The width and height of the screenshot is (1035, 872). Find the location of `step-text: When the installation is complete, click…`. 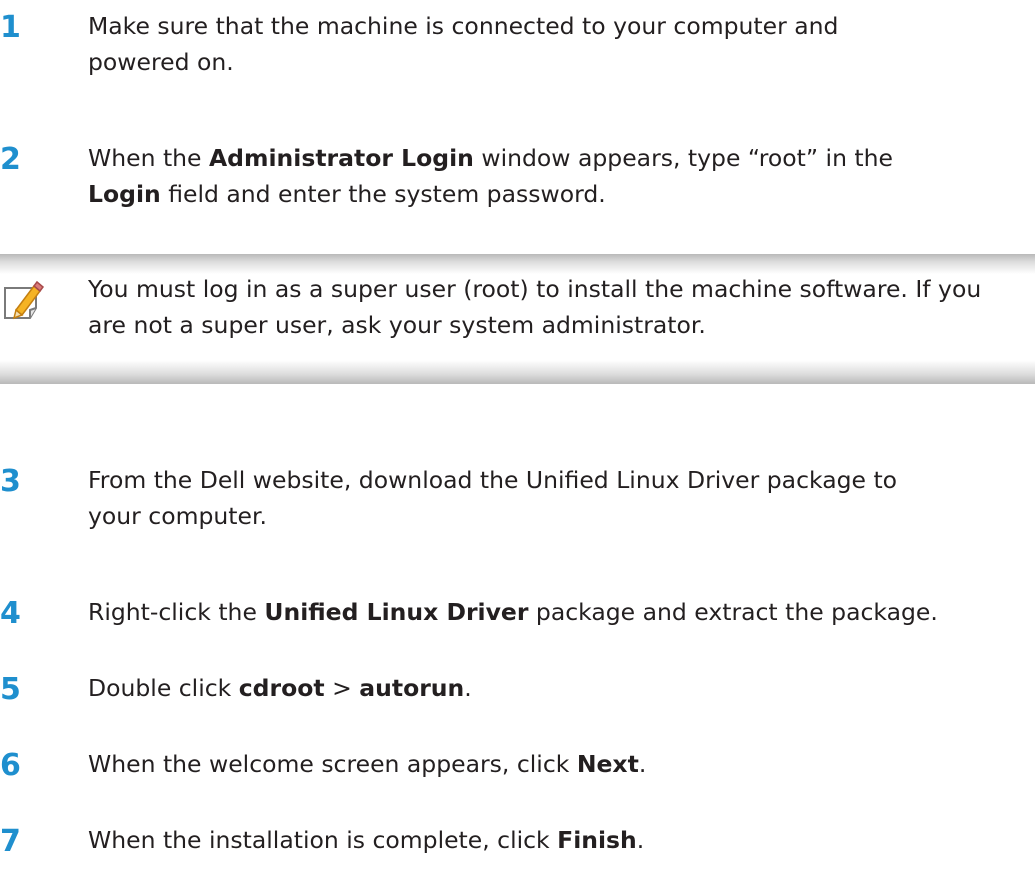

step-text: When the installation is complete, click… is located at coordinates (553, 840).